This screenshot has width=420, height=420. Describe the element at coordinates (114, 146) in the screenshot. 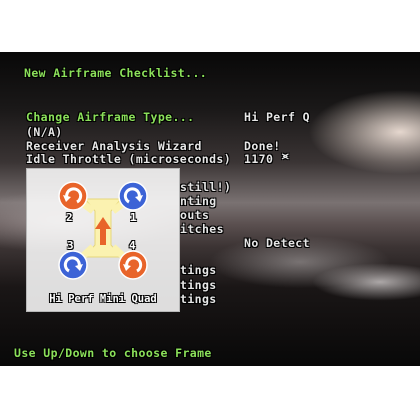

I see `menu-item-receiver-wizard: Receiver Analysis Wizard` at that location.